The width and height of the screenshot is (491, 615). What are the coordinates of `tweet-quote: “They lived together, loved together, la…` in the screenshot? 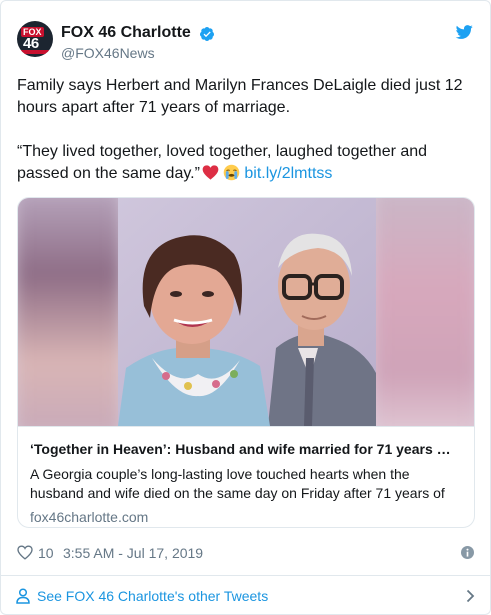 It's located at (222, 162).